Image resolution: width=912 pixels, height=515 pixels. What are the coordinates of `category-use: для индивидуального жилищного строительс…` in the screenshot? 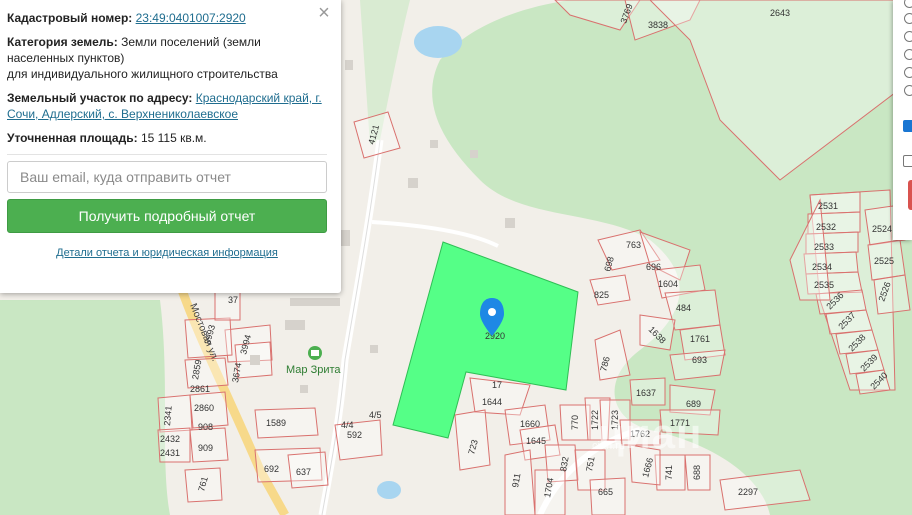 It's located at (142, 74).